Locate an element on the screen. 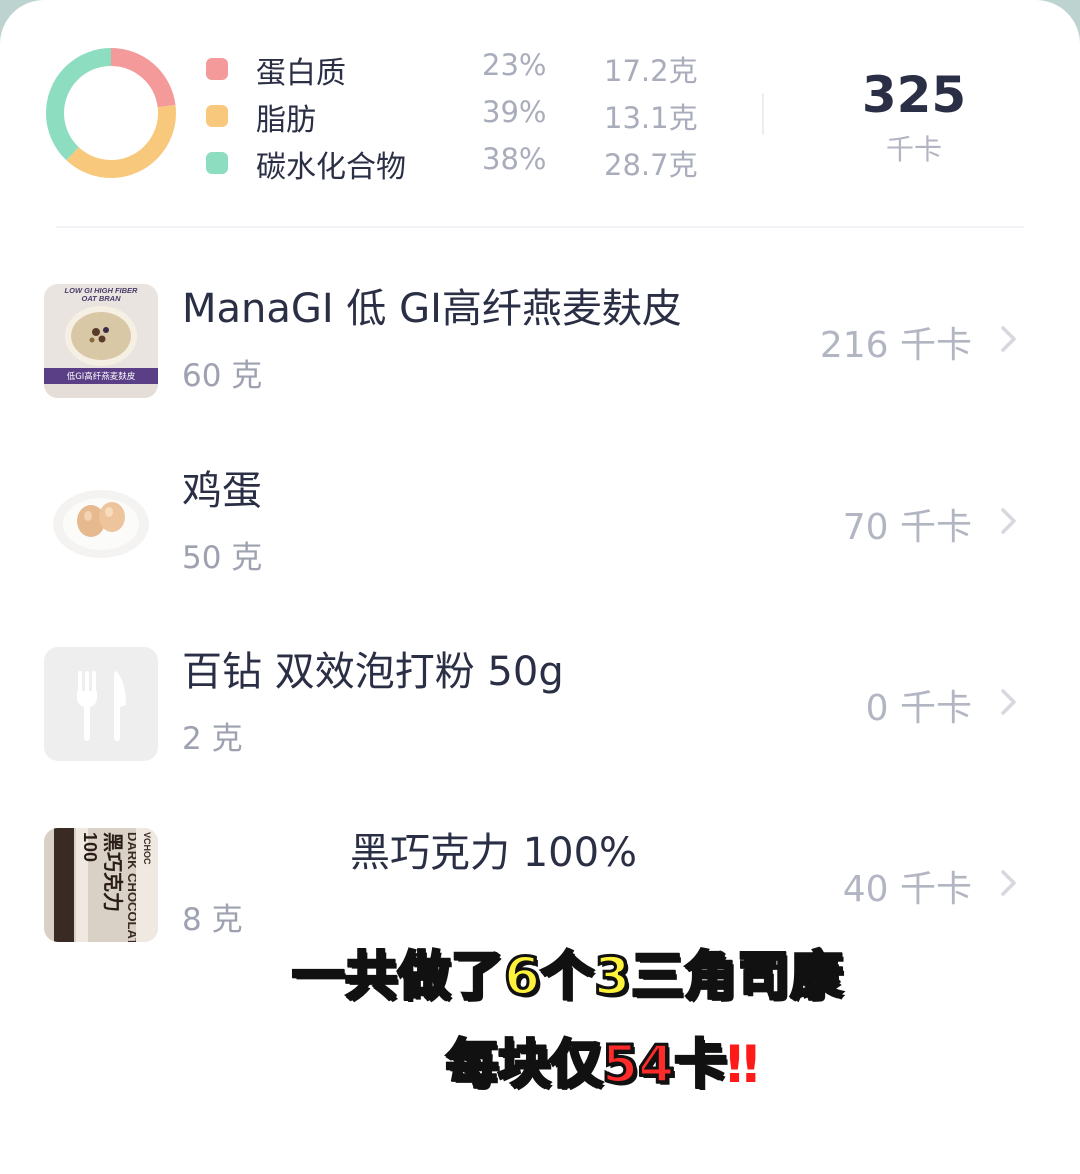 The width and height of the screenshot is (1080, 1174). thumb-text: OAT BRAN is located at coordinates (101, 298).